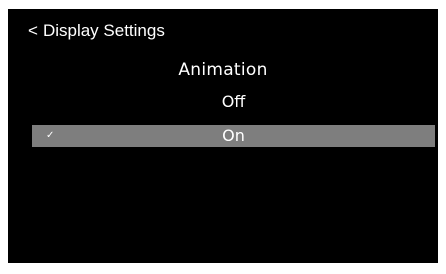  Describe the element at coordinates (103, 30) in the screenshot. I see `page-title: Display Settings` at that location.